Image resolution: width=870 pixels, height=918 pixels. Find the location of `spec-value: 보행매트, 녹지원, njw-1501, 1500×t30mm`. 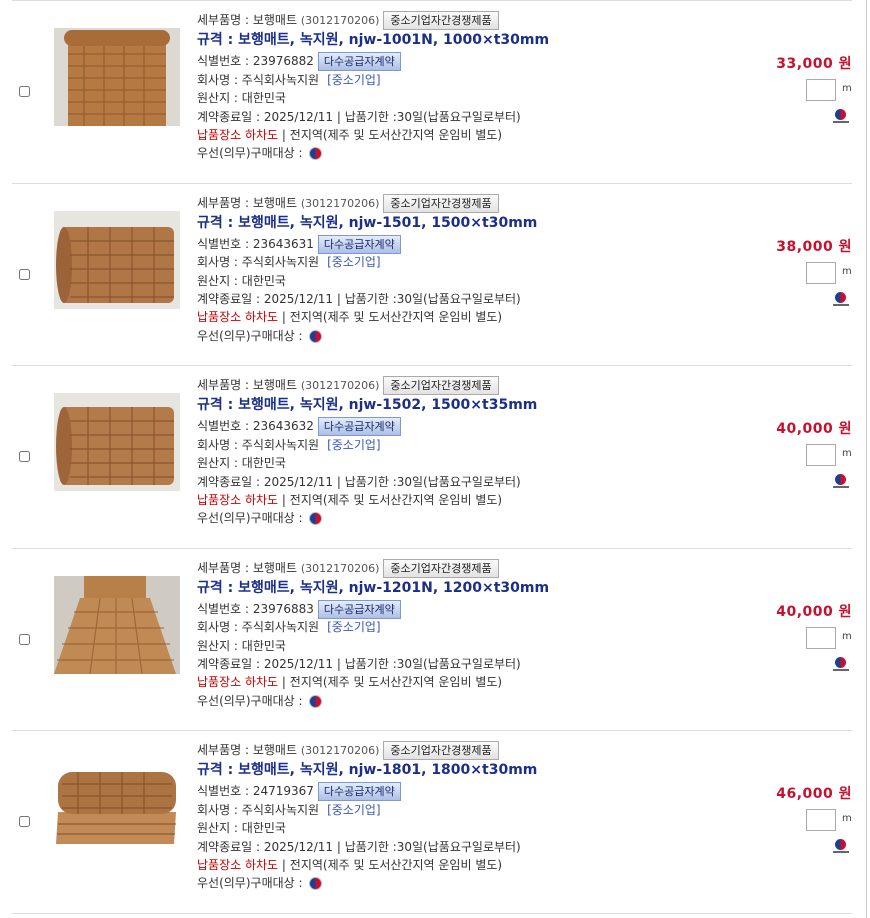

spec-value: 보행매트, 녹지원, njw-1501, 1500×t30mm is located at coordinates (387, 223).